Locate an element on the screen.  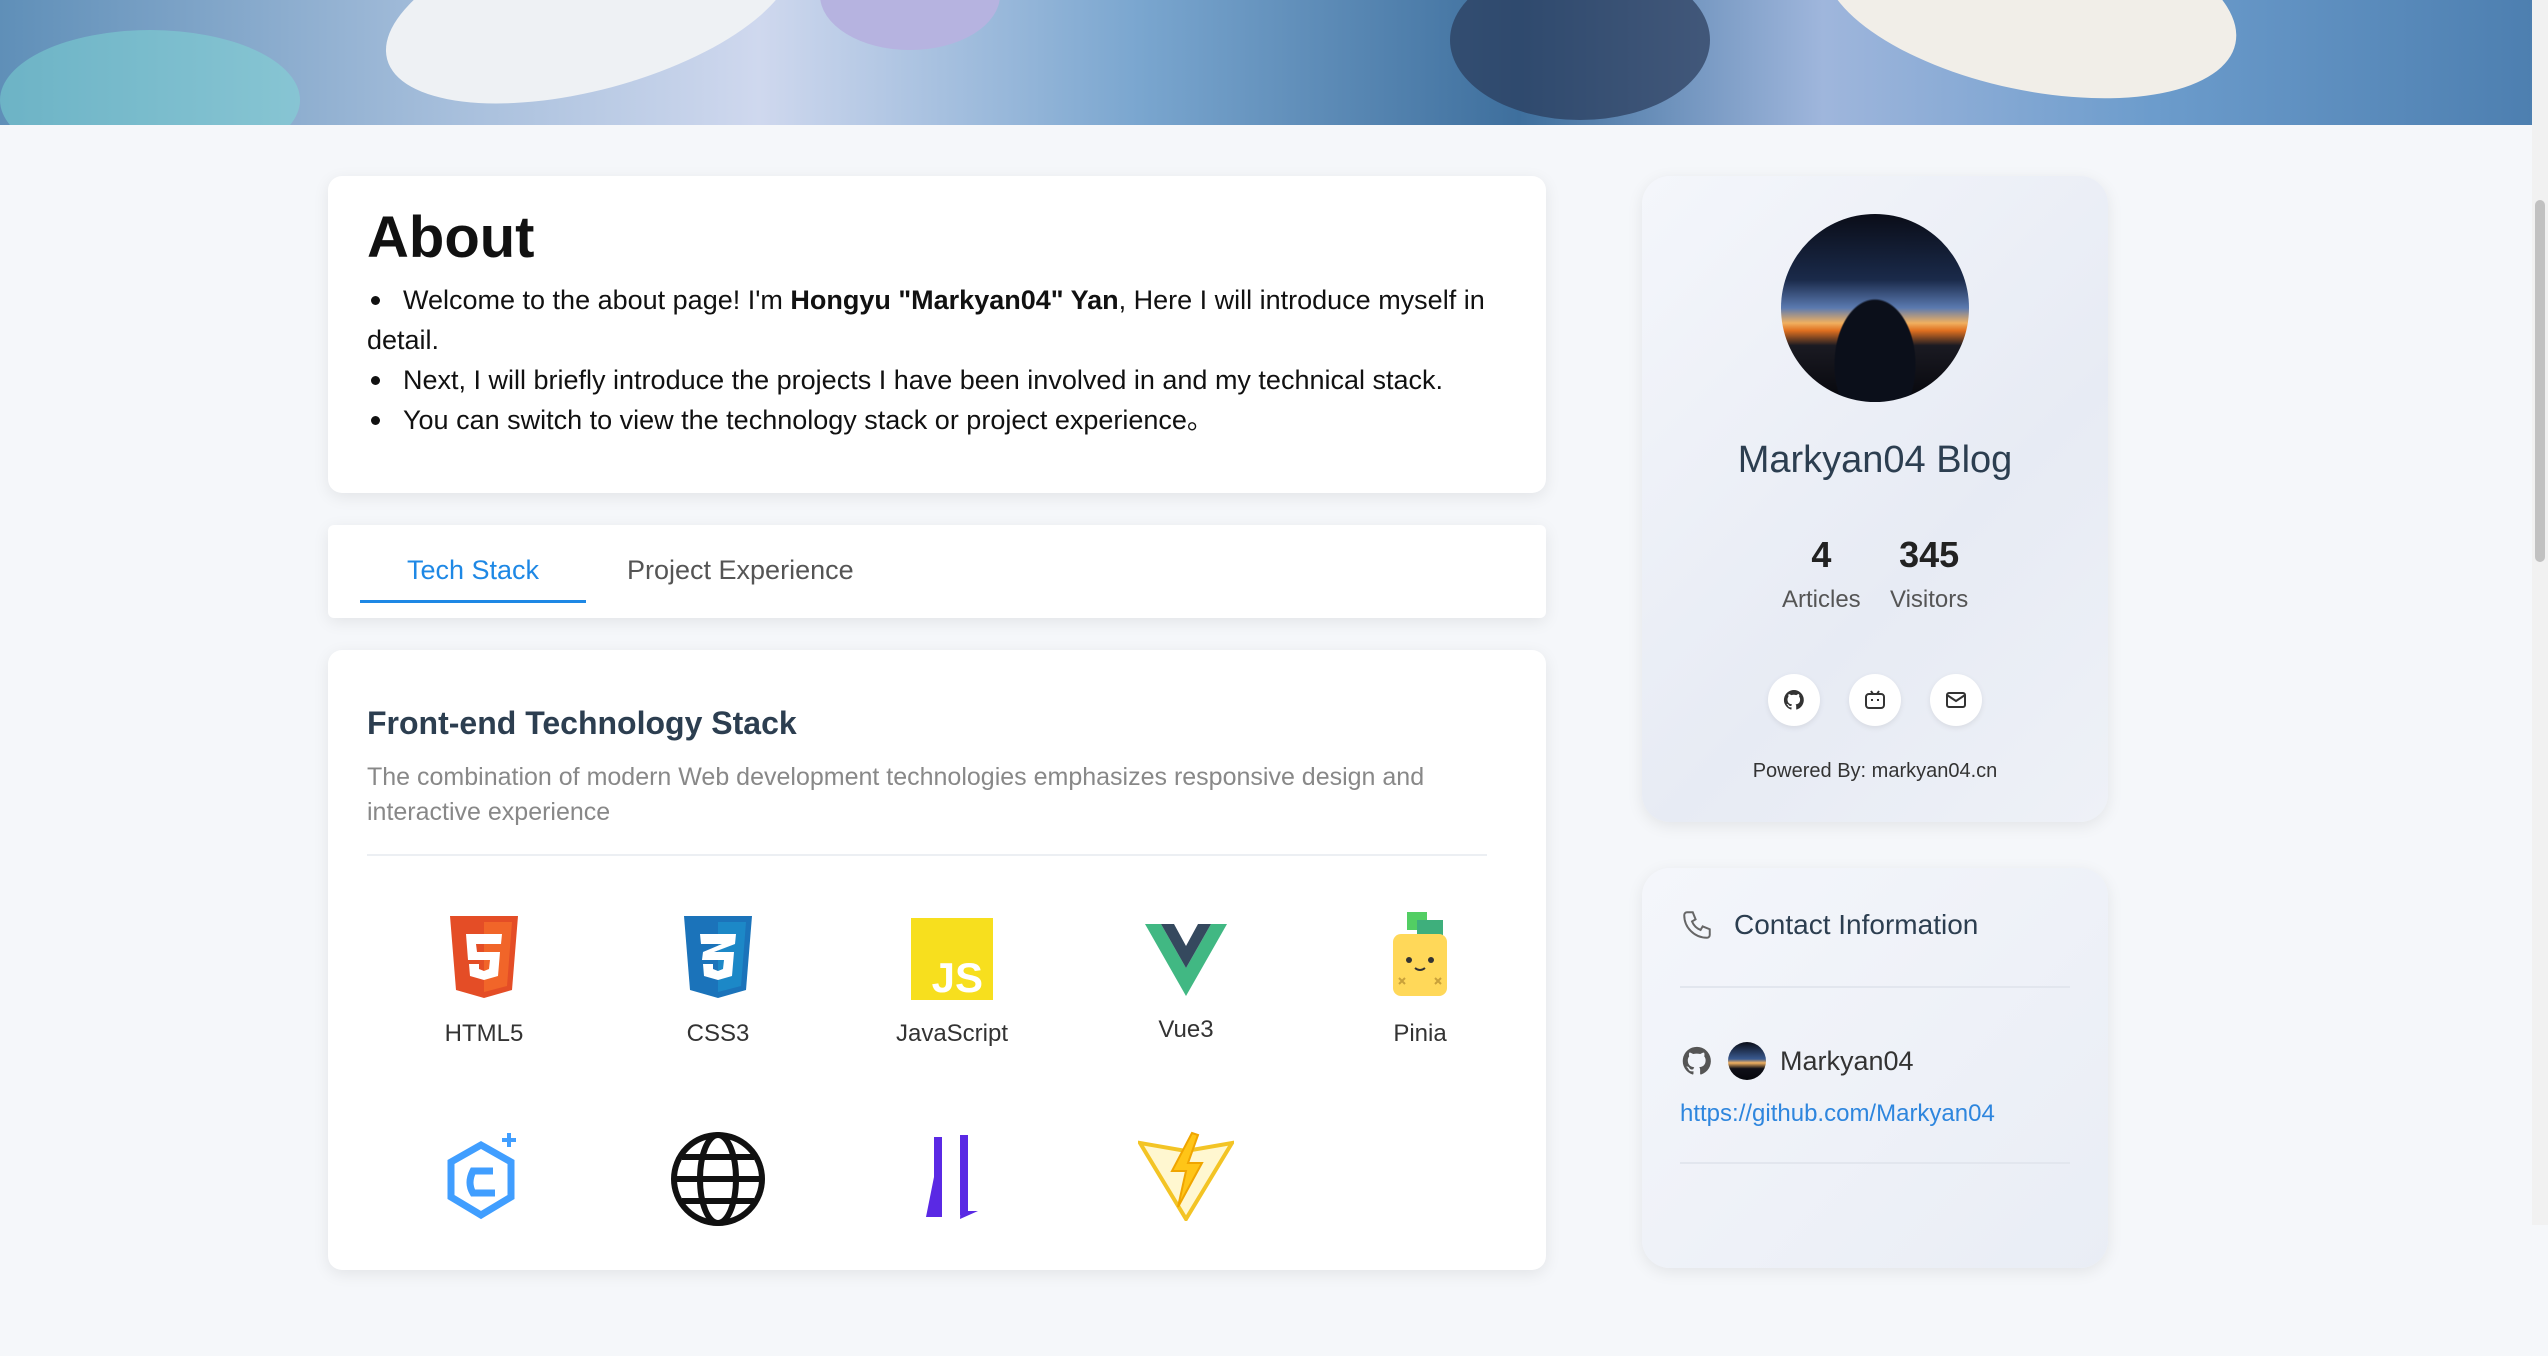
tech-item-css3: CSS3 is located at coordinates (718, 981).